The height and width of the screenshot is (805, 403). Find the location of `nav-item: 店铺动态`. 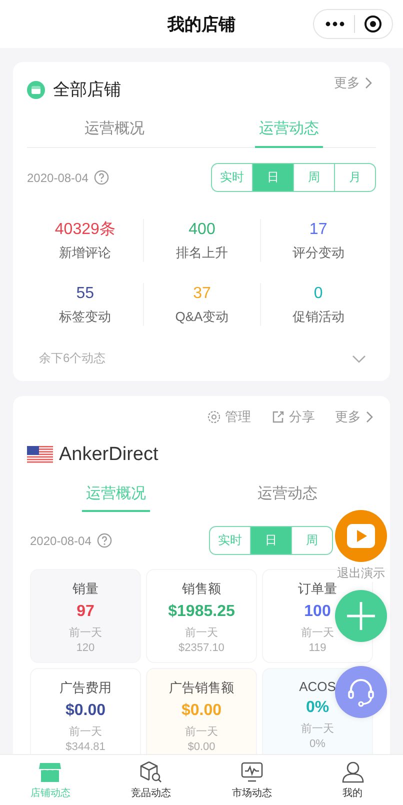

nav-item: 店铺动态 is located at coordinates (50, 780).